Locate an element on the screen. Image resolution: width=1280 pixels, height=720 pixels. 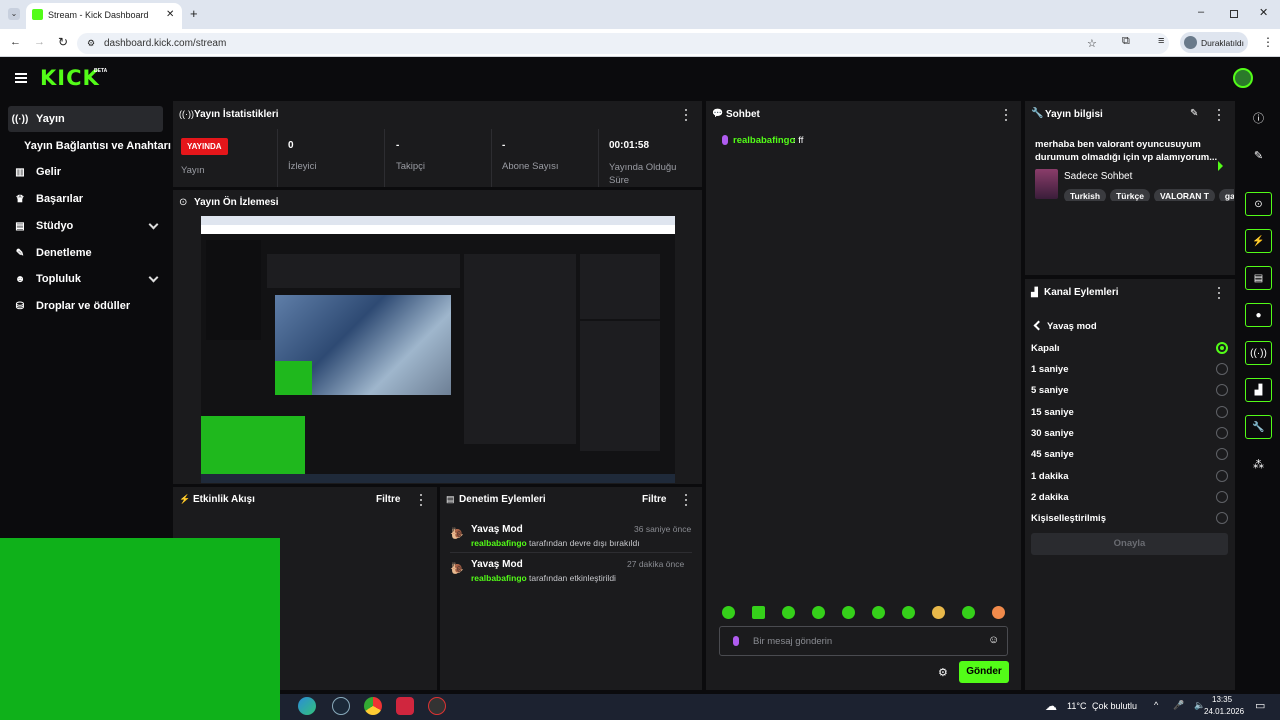
tag-chip: VALORAN T is located at coordinates (1184, 195).